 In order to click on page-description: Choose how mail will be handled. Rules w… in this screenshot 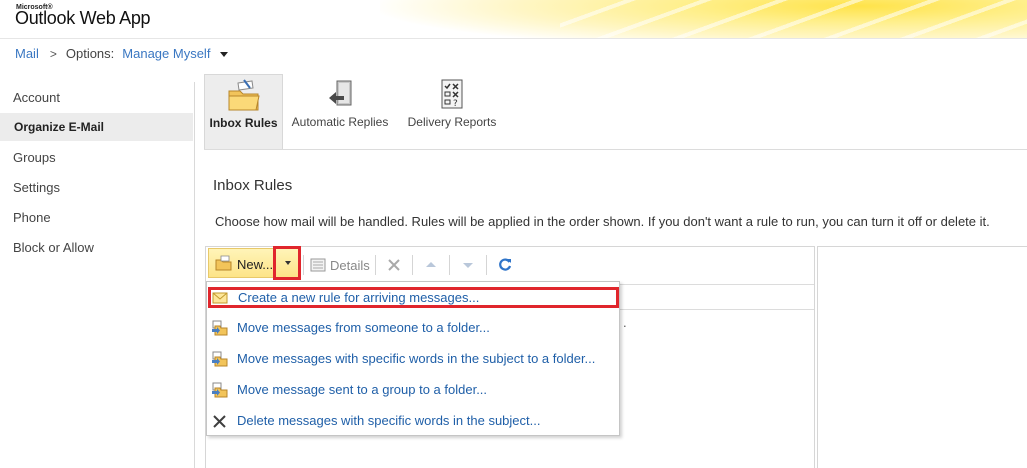, I will do `click(602, 221)`.